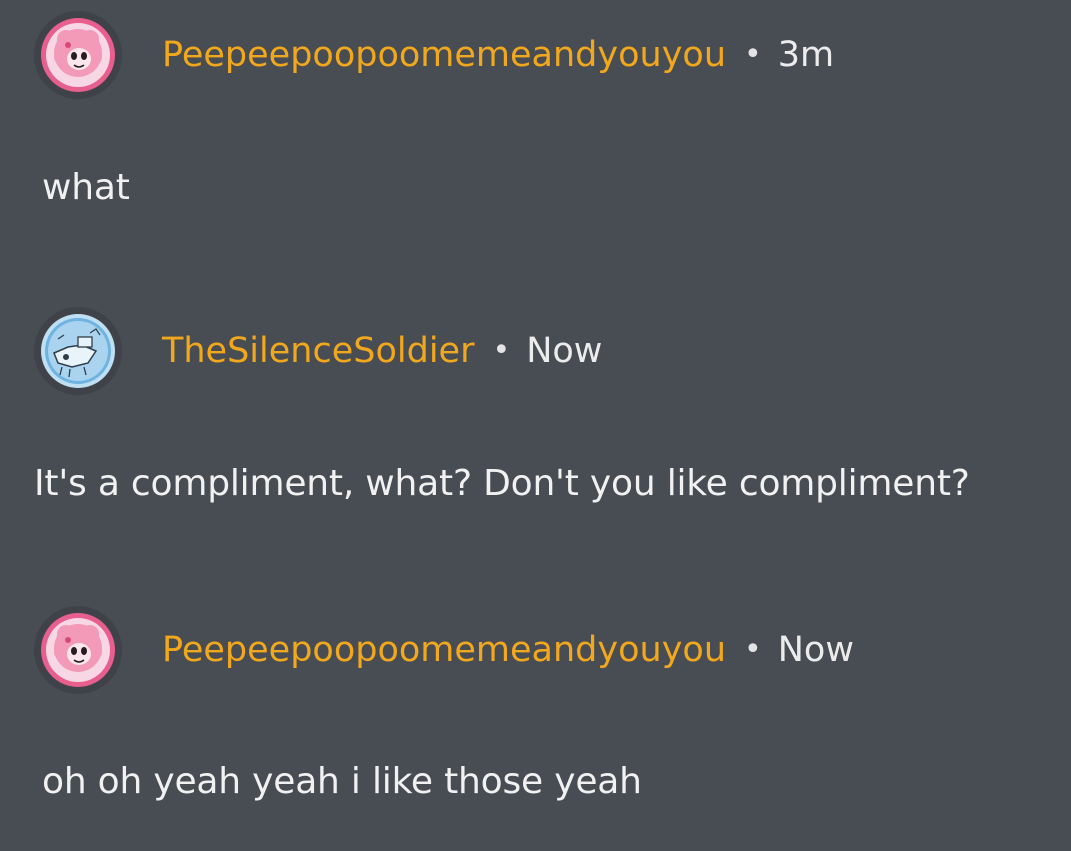 This screenshot has height=851, width=1071. Describe the element at coordinates (86, 187) in the screenshot. I see `comment-text: what` at that location.